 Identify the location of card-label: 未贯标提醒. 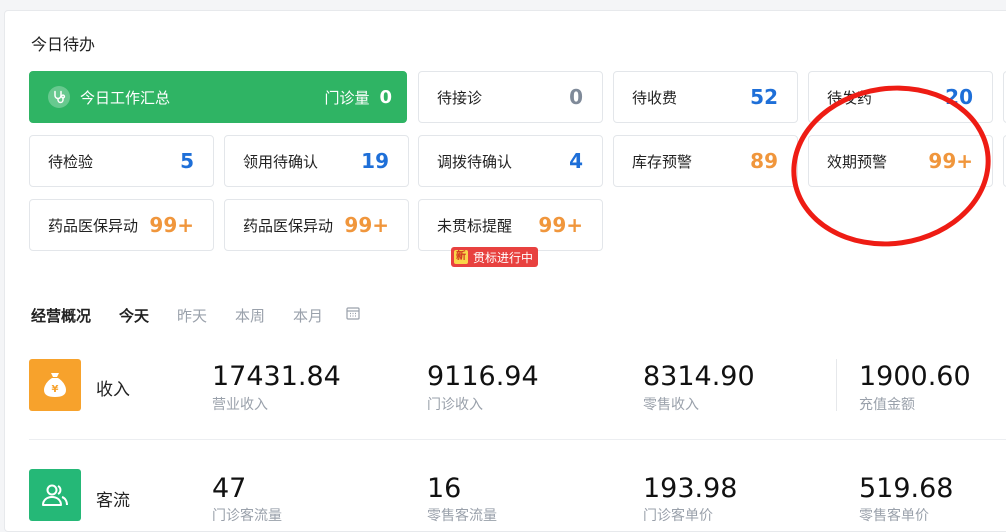
(475, 225).